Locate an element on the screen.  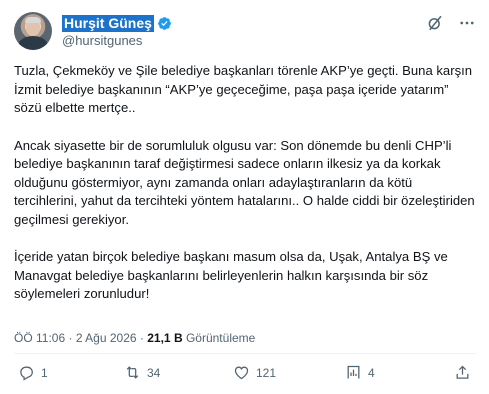
divider is located at coordinates (245, 353).